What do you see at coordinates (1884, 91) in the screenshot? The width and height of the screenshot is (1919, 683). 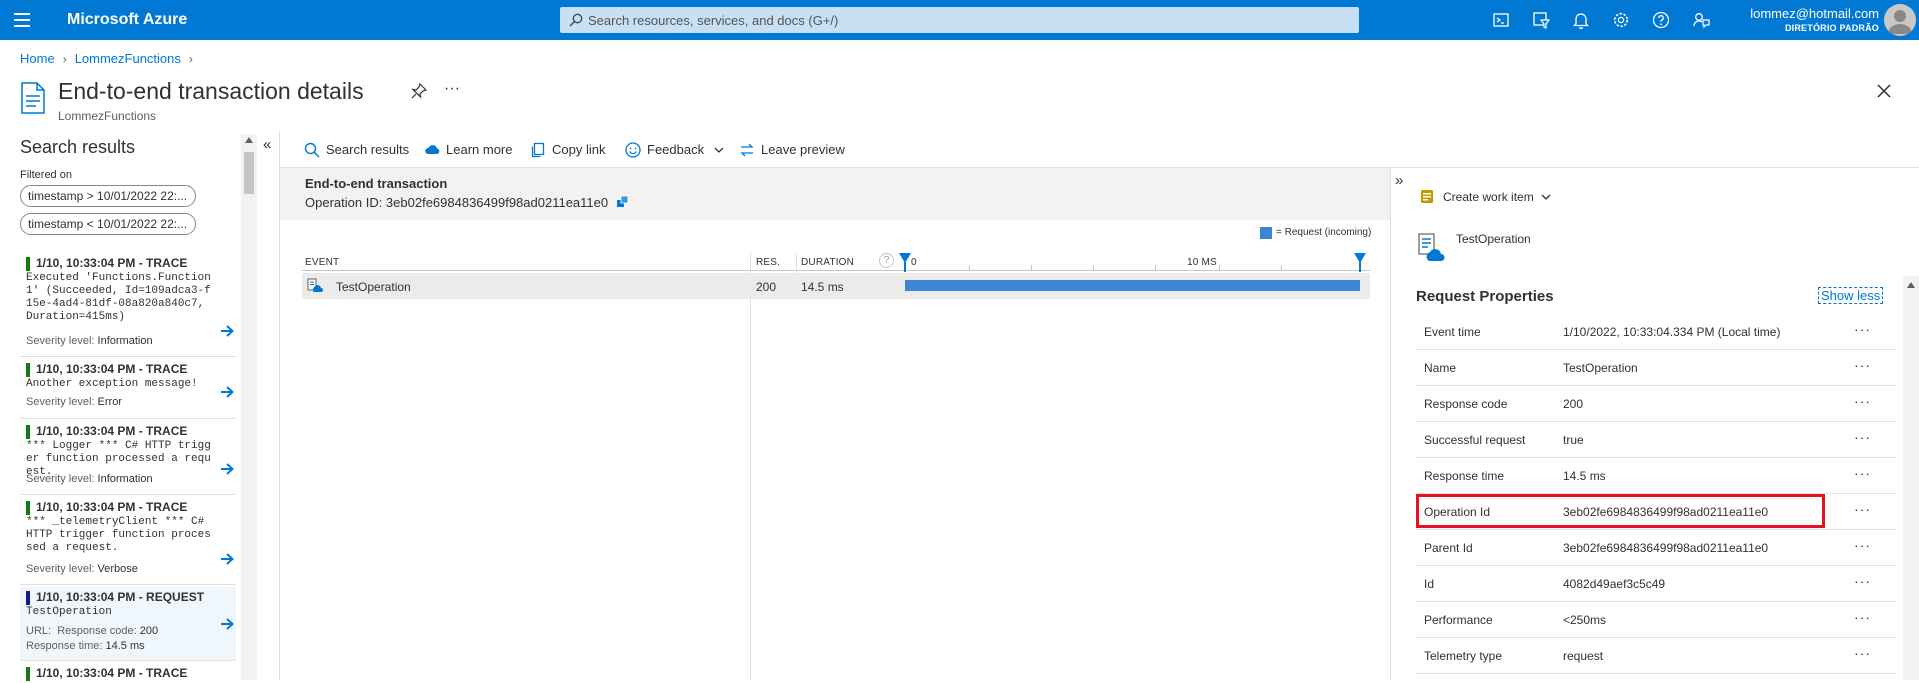 I see `close-icon` at bounding box center [1884, 91].